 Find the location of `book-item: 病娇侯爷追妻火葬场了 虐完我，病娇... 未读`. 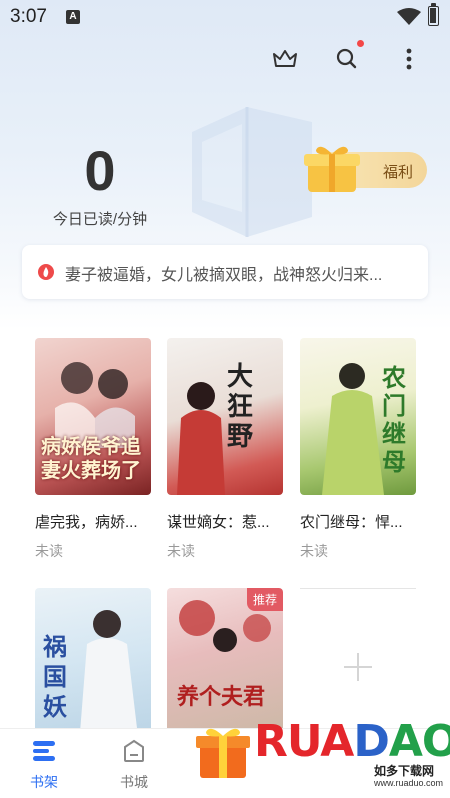

book-item: 病娇侯爷追妻火葬场了 虐完我，病娇... 未读 is located at coordinates (93, 449).